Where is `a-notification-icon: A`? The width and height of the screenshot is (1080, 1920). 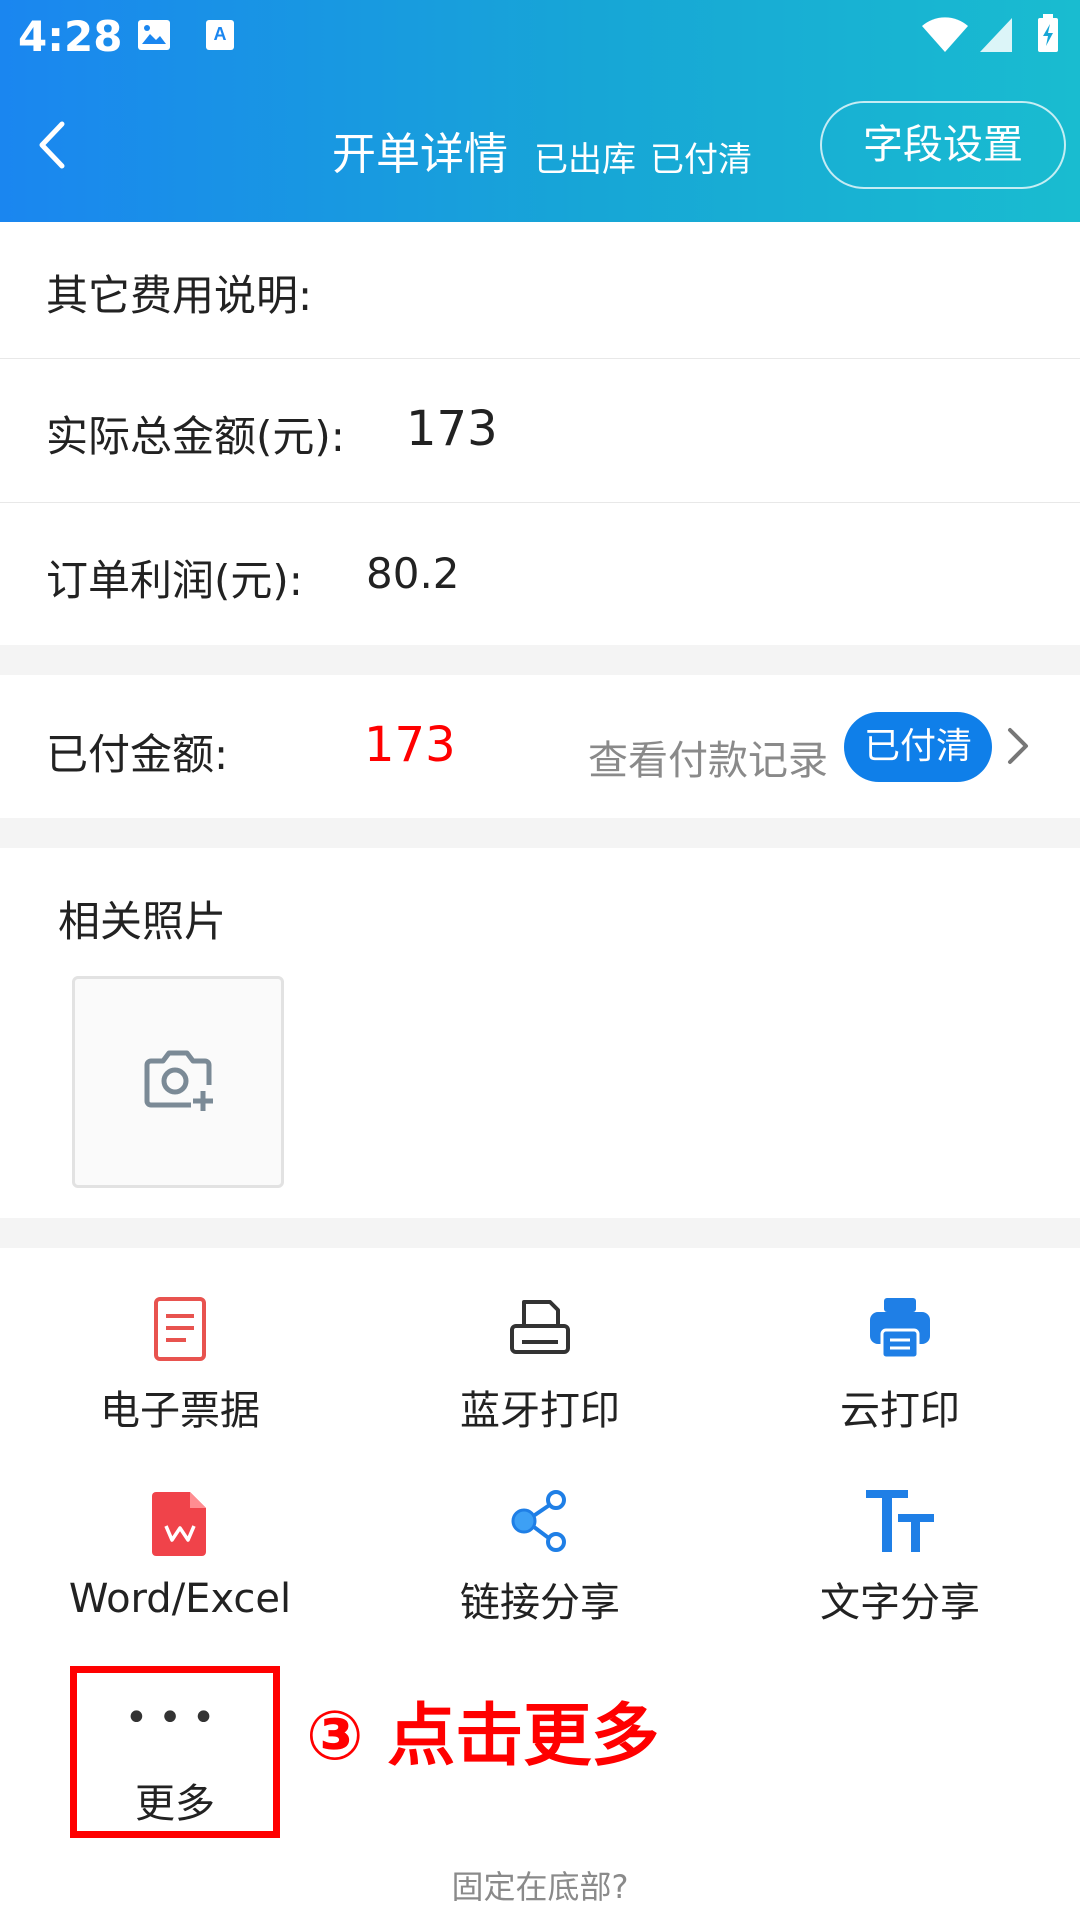
a-notification-icon: A is located at coordinates (220, 35).